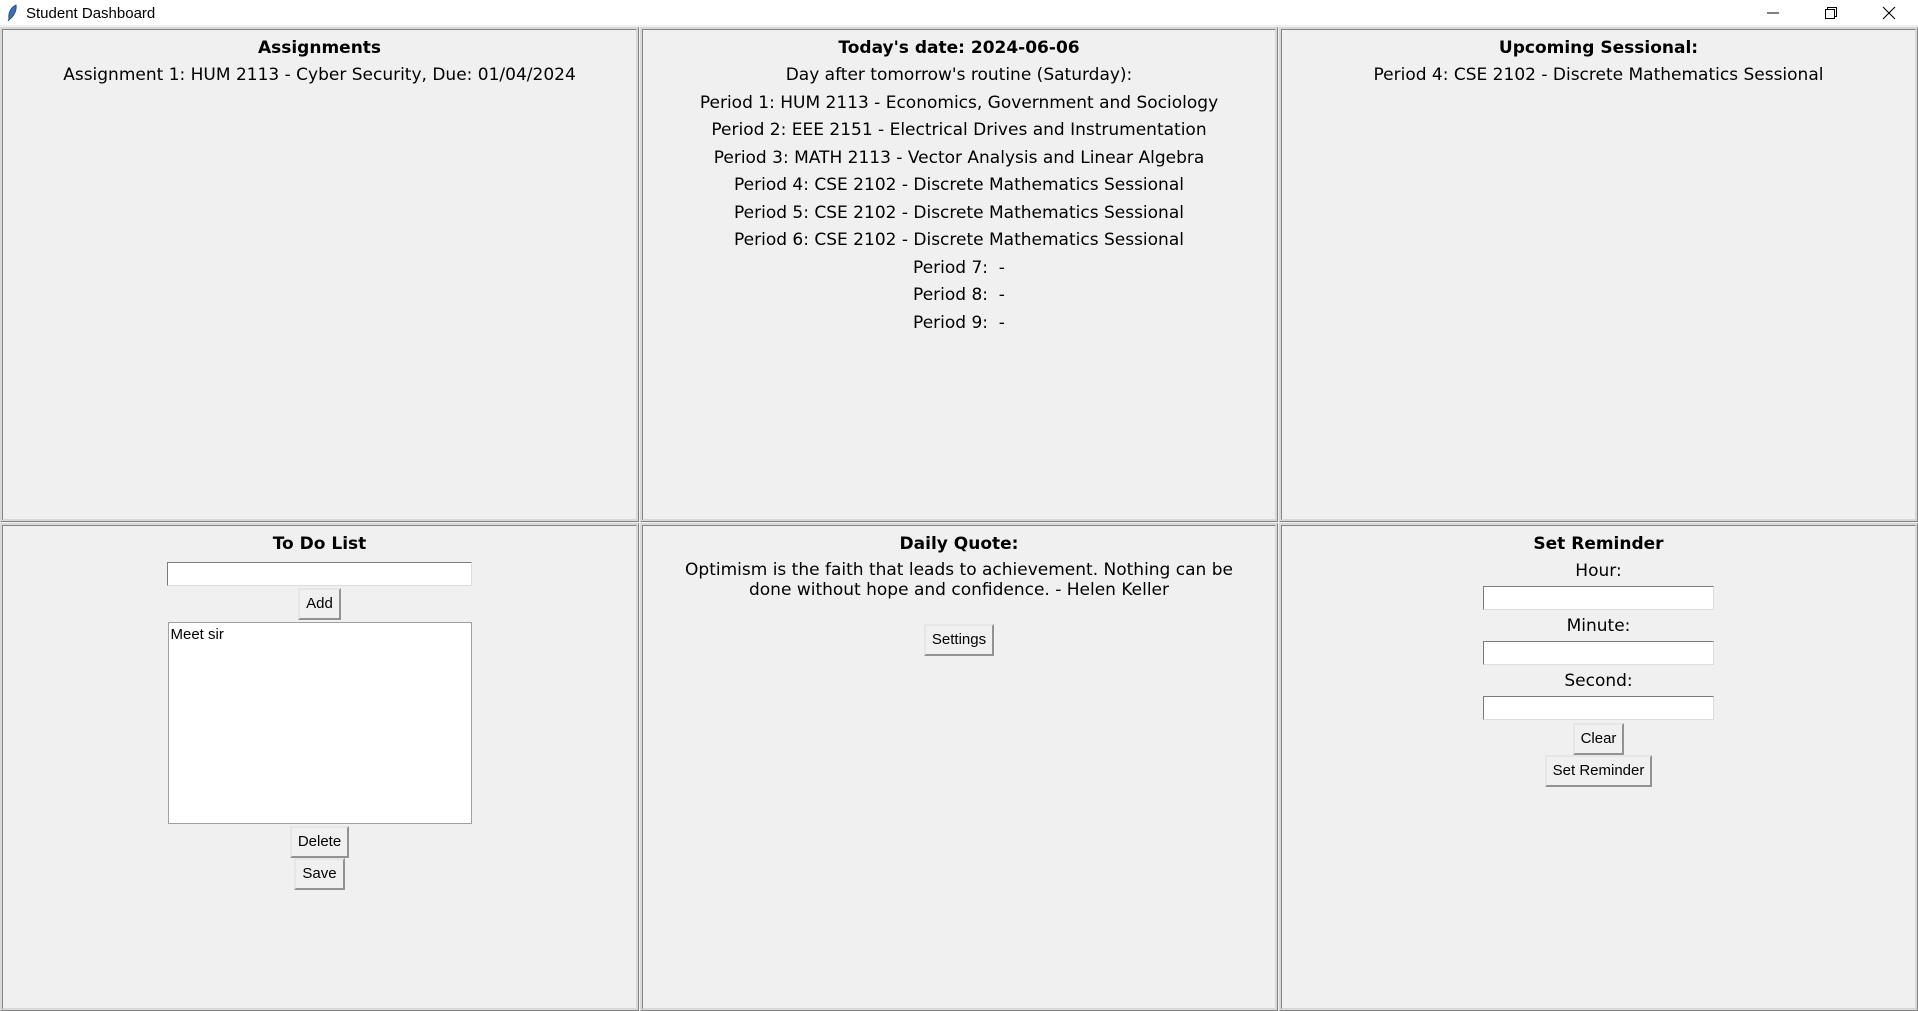 Image resolution: width=1918 pixels, height=1011 pixels. Describe the element at coordinates (959, 640) in the screenshot. I see `settings-button: Settings` at that location.